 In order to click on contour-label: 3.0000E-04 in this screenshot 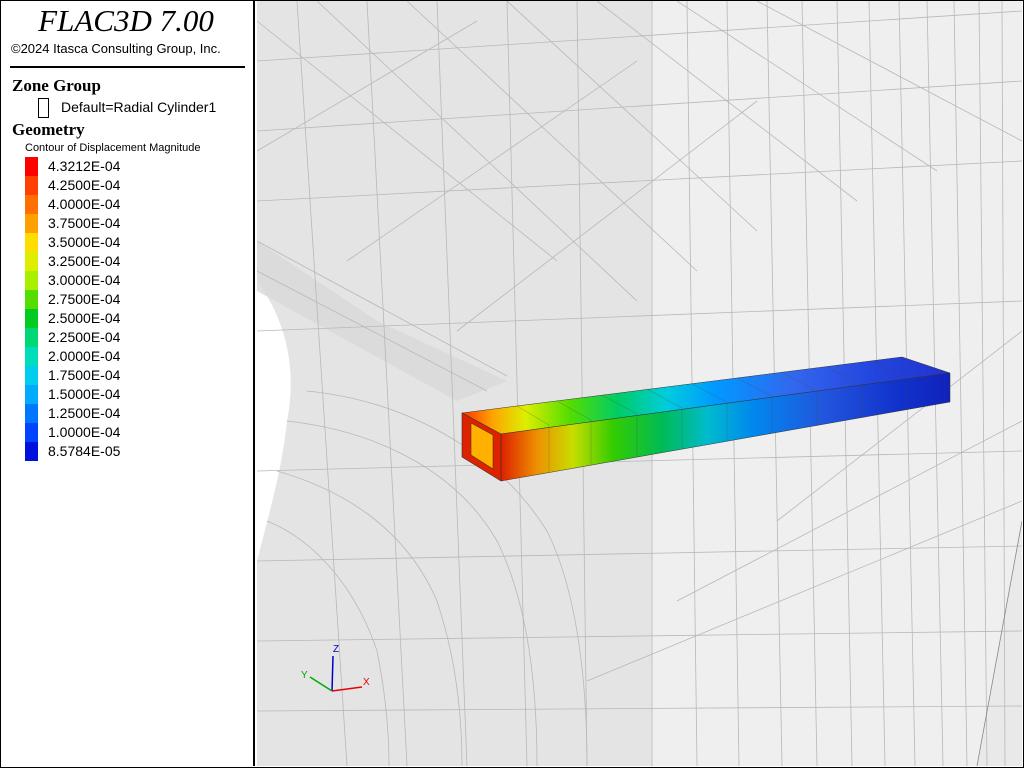, I will do `click(84, 280)`.